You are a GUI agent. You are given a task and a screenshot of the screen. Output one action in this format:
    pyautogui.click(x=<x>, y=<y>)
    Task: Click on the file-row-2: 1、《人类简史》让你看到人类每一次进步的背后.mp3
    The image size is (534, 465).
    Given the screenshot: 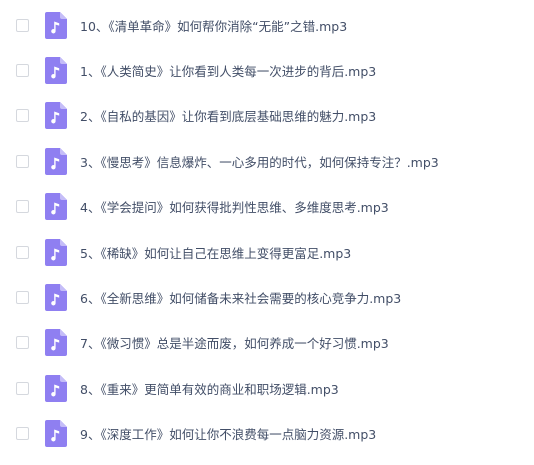 What is the action you would take?
    pyautogui.click(x=267, y=70)
    